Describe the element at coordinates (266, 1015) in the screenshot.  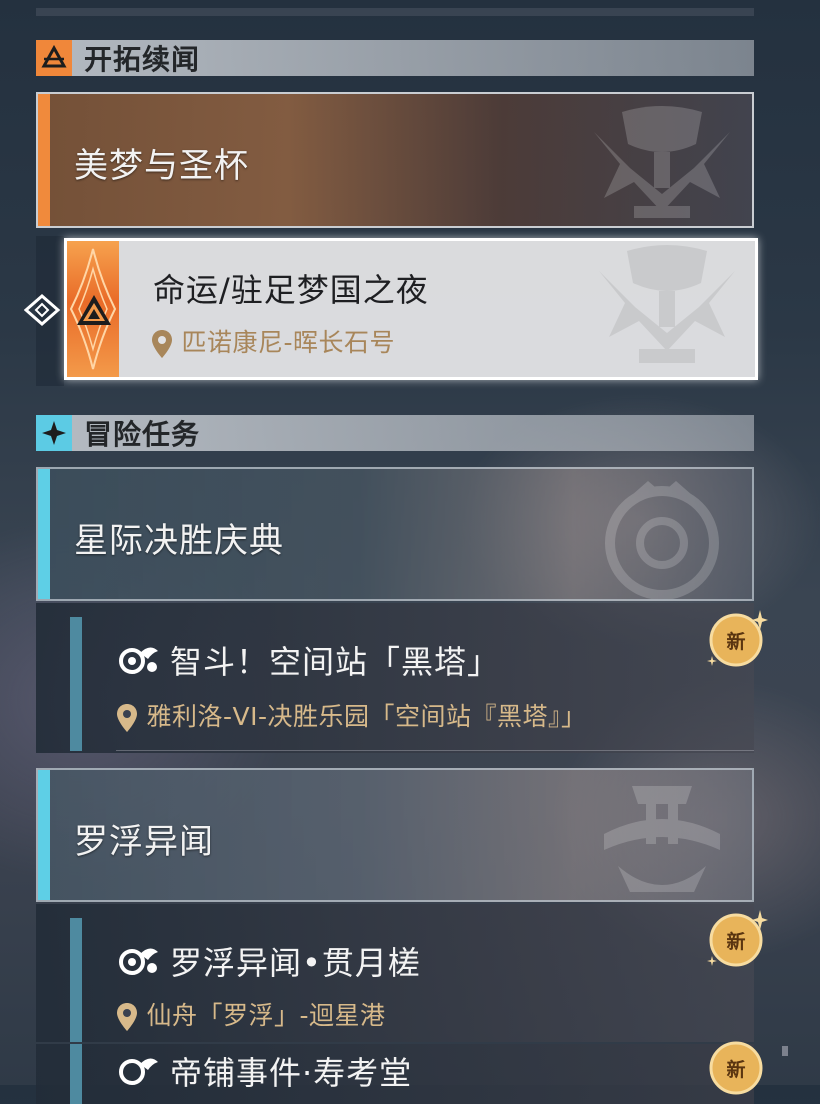
I see `location-text: 仙舟「罗浮」-迴星港` at that location.